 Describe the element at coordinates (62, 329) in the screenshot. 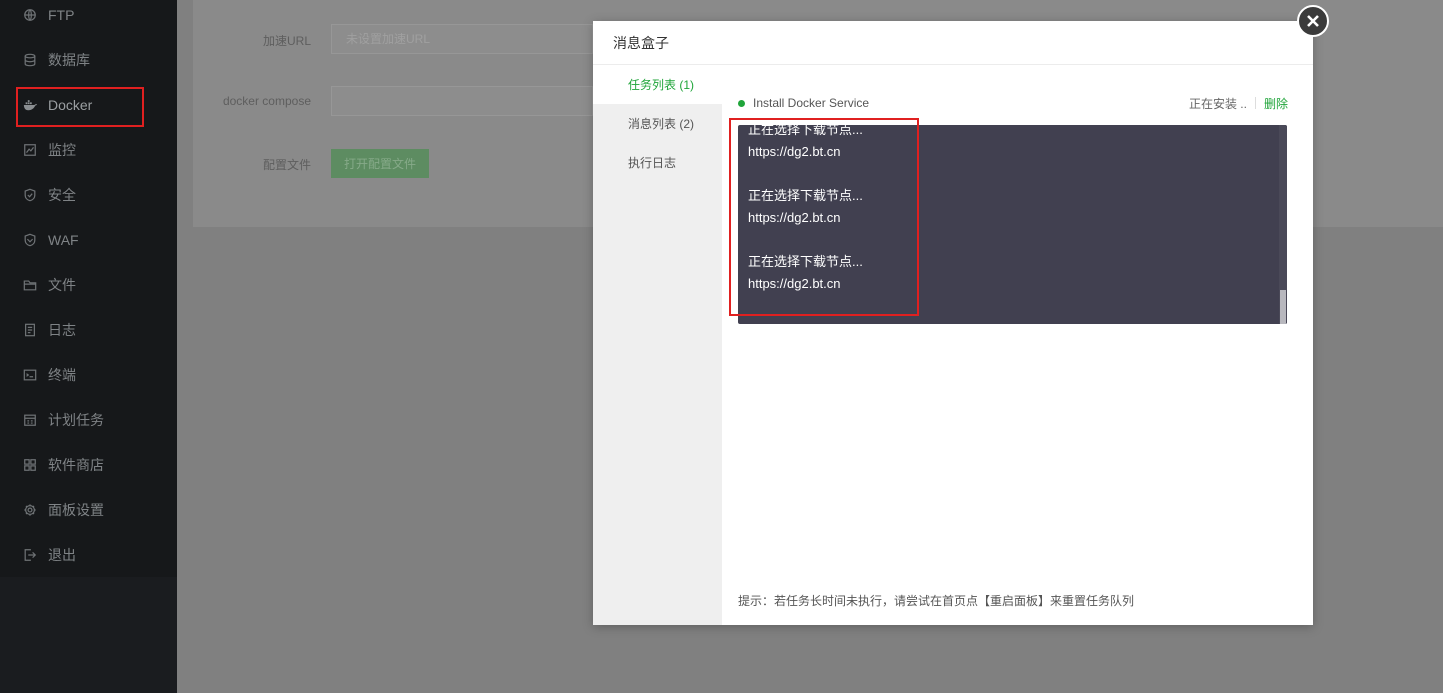

I see `sidebar-item-label: 日志` at that location.